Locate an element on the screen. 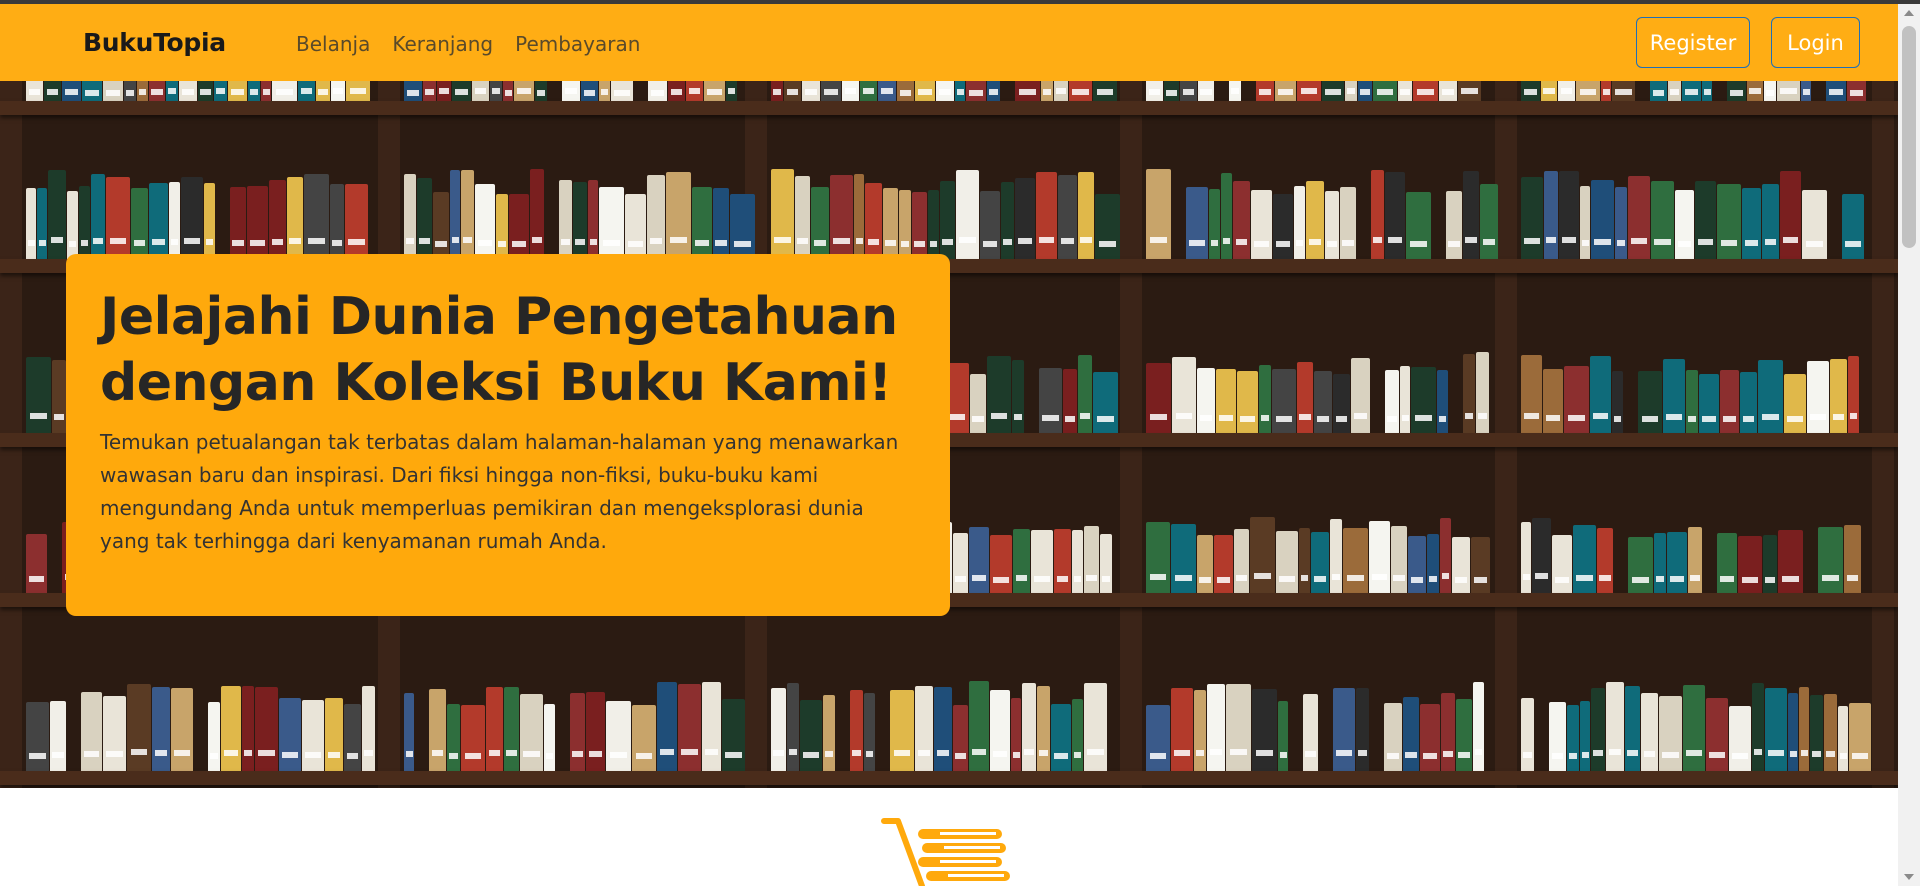 The height and width of the screenshot is (886, 1920). nav-link-belanja: Belanja is located at coordinates (333, 44).